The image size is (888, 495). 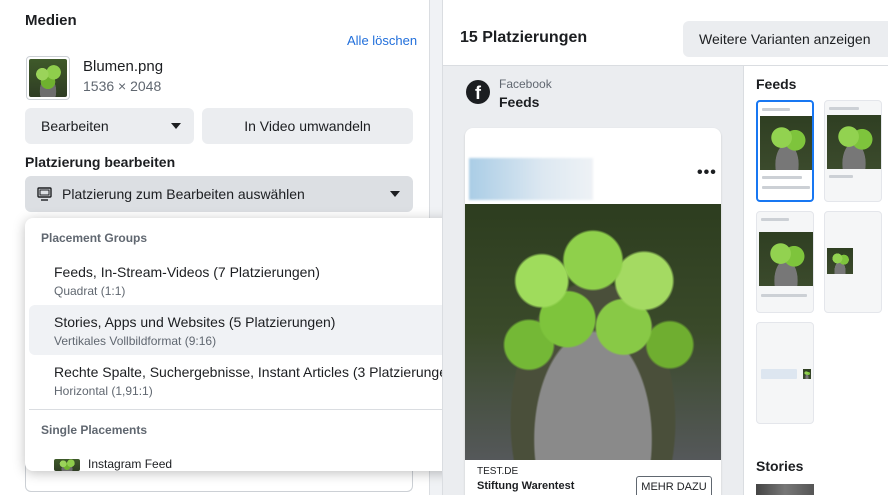 What do you see at coordinates (707, 173) in the screenshot?
I see `more-options-icon: •••` at bounding box center [707, 173].